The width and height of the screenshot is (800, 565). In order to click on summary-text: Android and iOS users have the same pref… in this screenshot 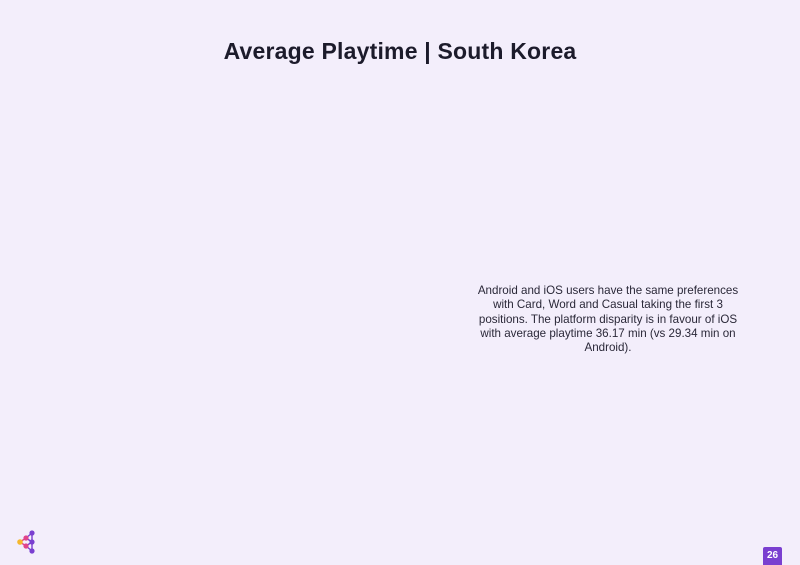, I will do `click(608, 319)`.